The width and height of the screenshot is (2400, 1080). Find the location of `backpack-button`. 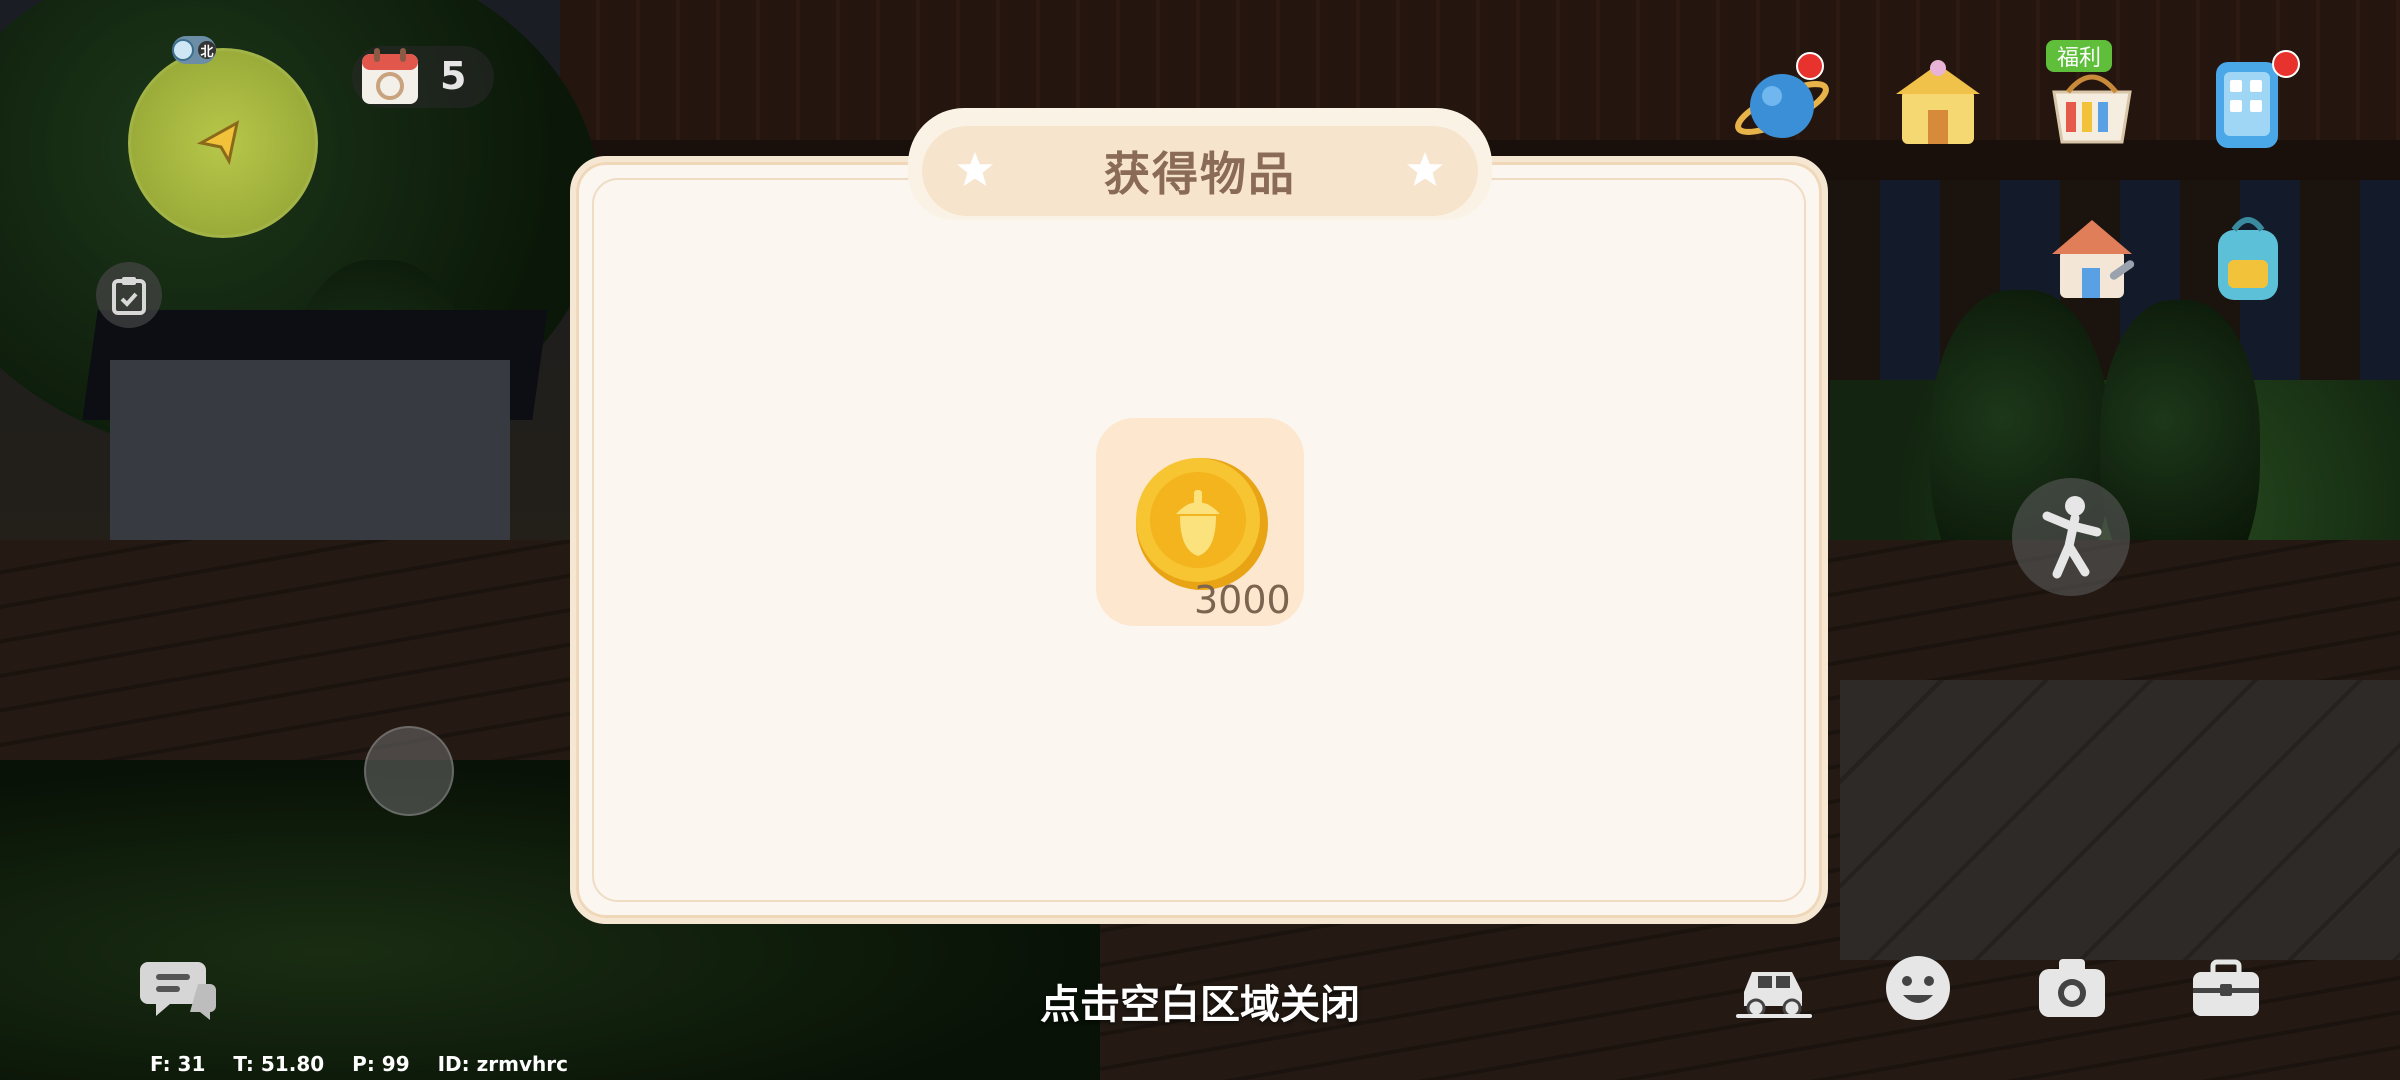

backpack-button is located at coordinates (2248, 256).